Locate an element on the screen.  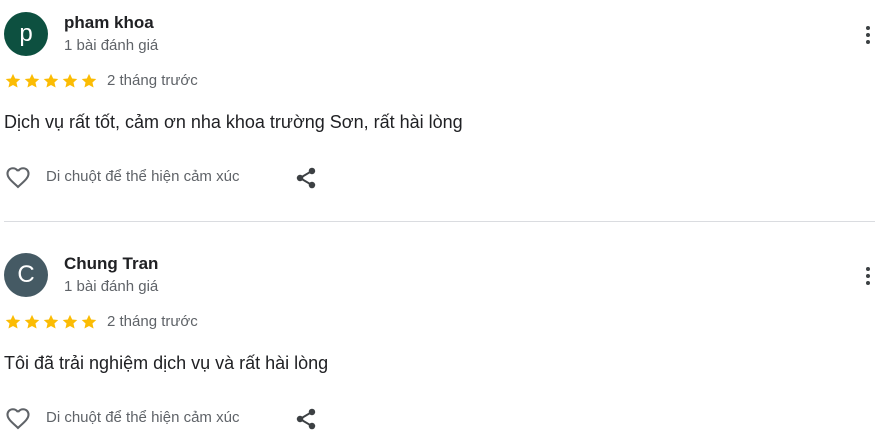
reviewer-avatar: p is located at coordinates (26, 34).